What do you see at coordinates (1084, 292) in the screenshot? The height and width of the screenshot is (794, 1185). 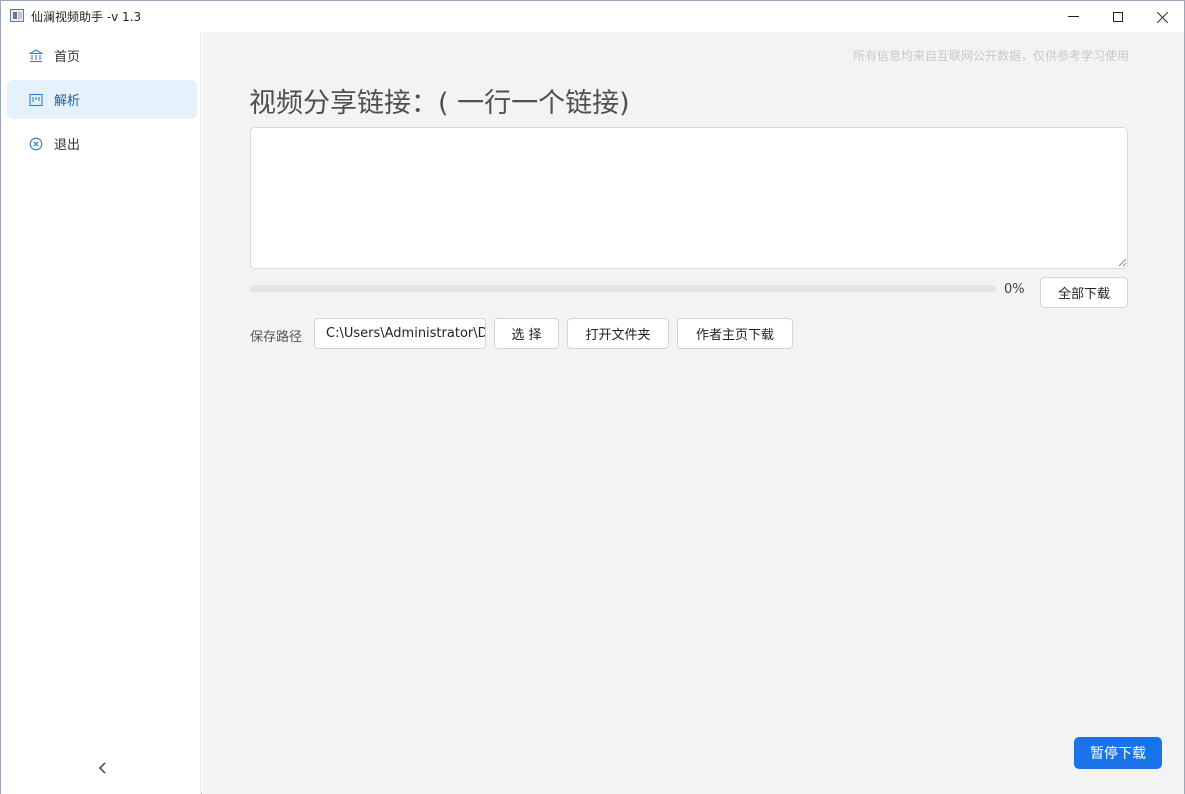 I see `download-all-button: 全部下载` at bounding box center [1084, 292].